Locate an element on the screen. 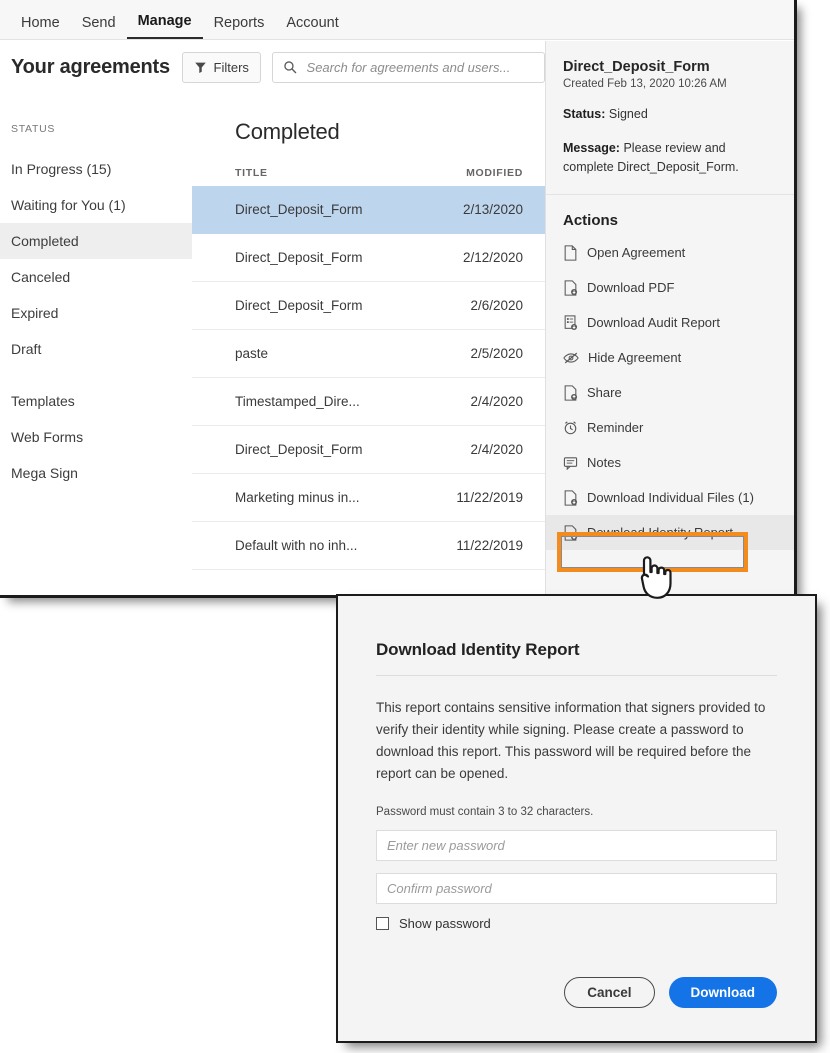  funnel-icon is located at coordinates (200, 67).